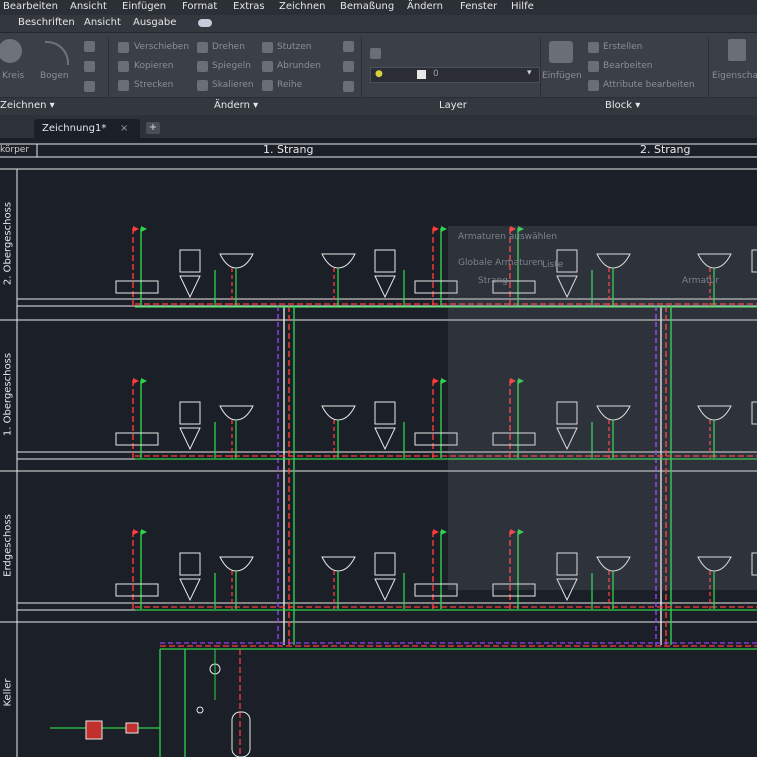 This screenshot has height=757, width=757. Describe the element at coordinates (508, 237) in the screenshot. I see `dialog-title: Armaturen auswählen` at that location.